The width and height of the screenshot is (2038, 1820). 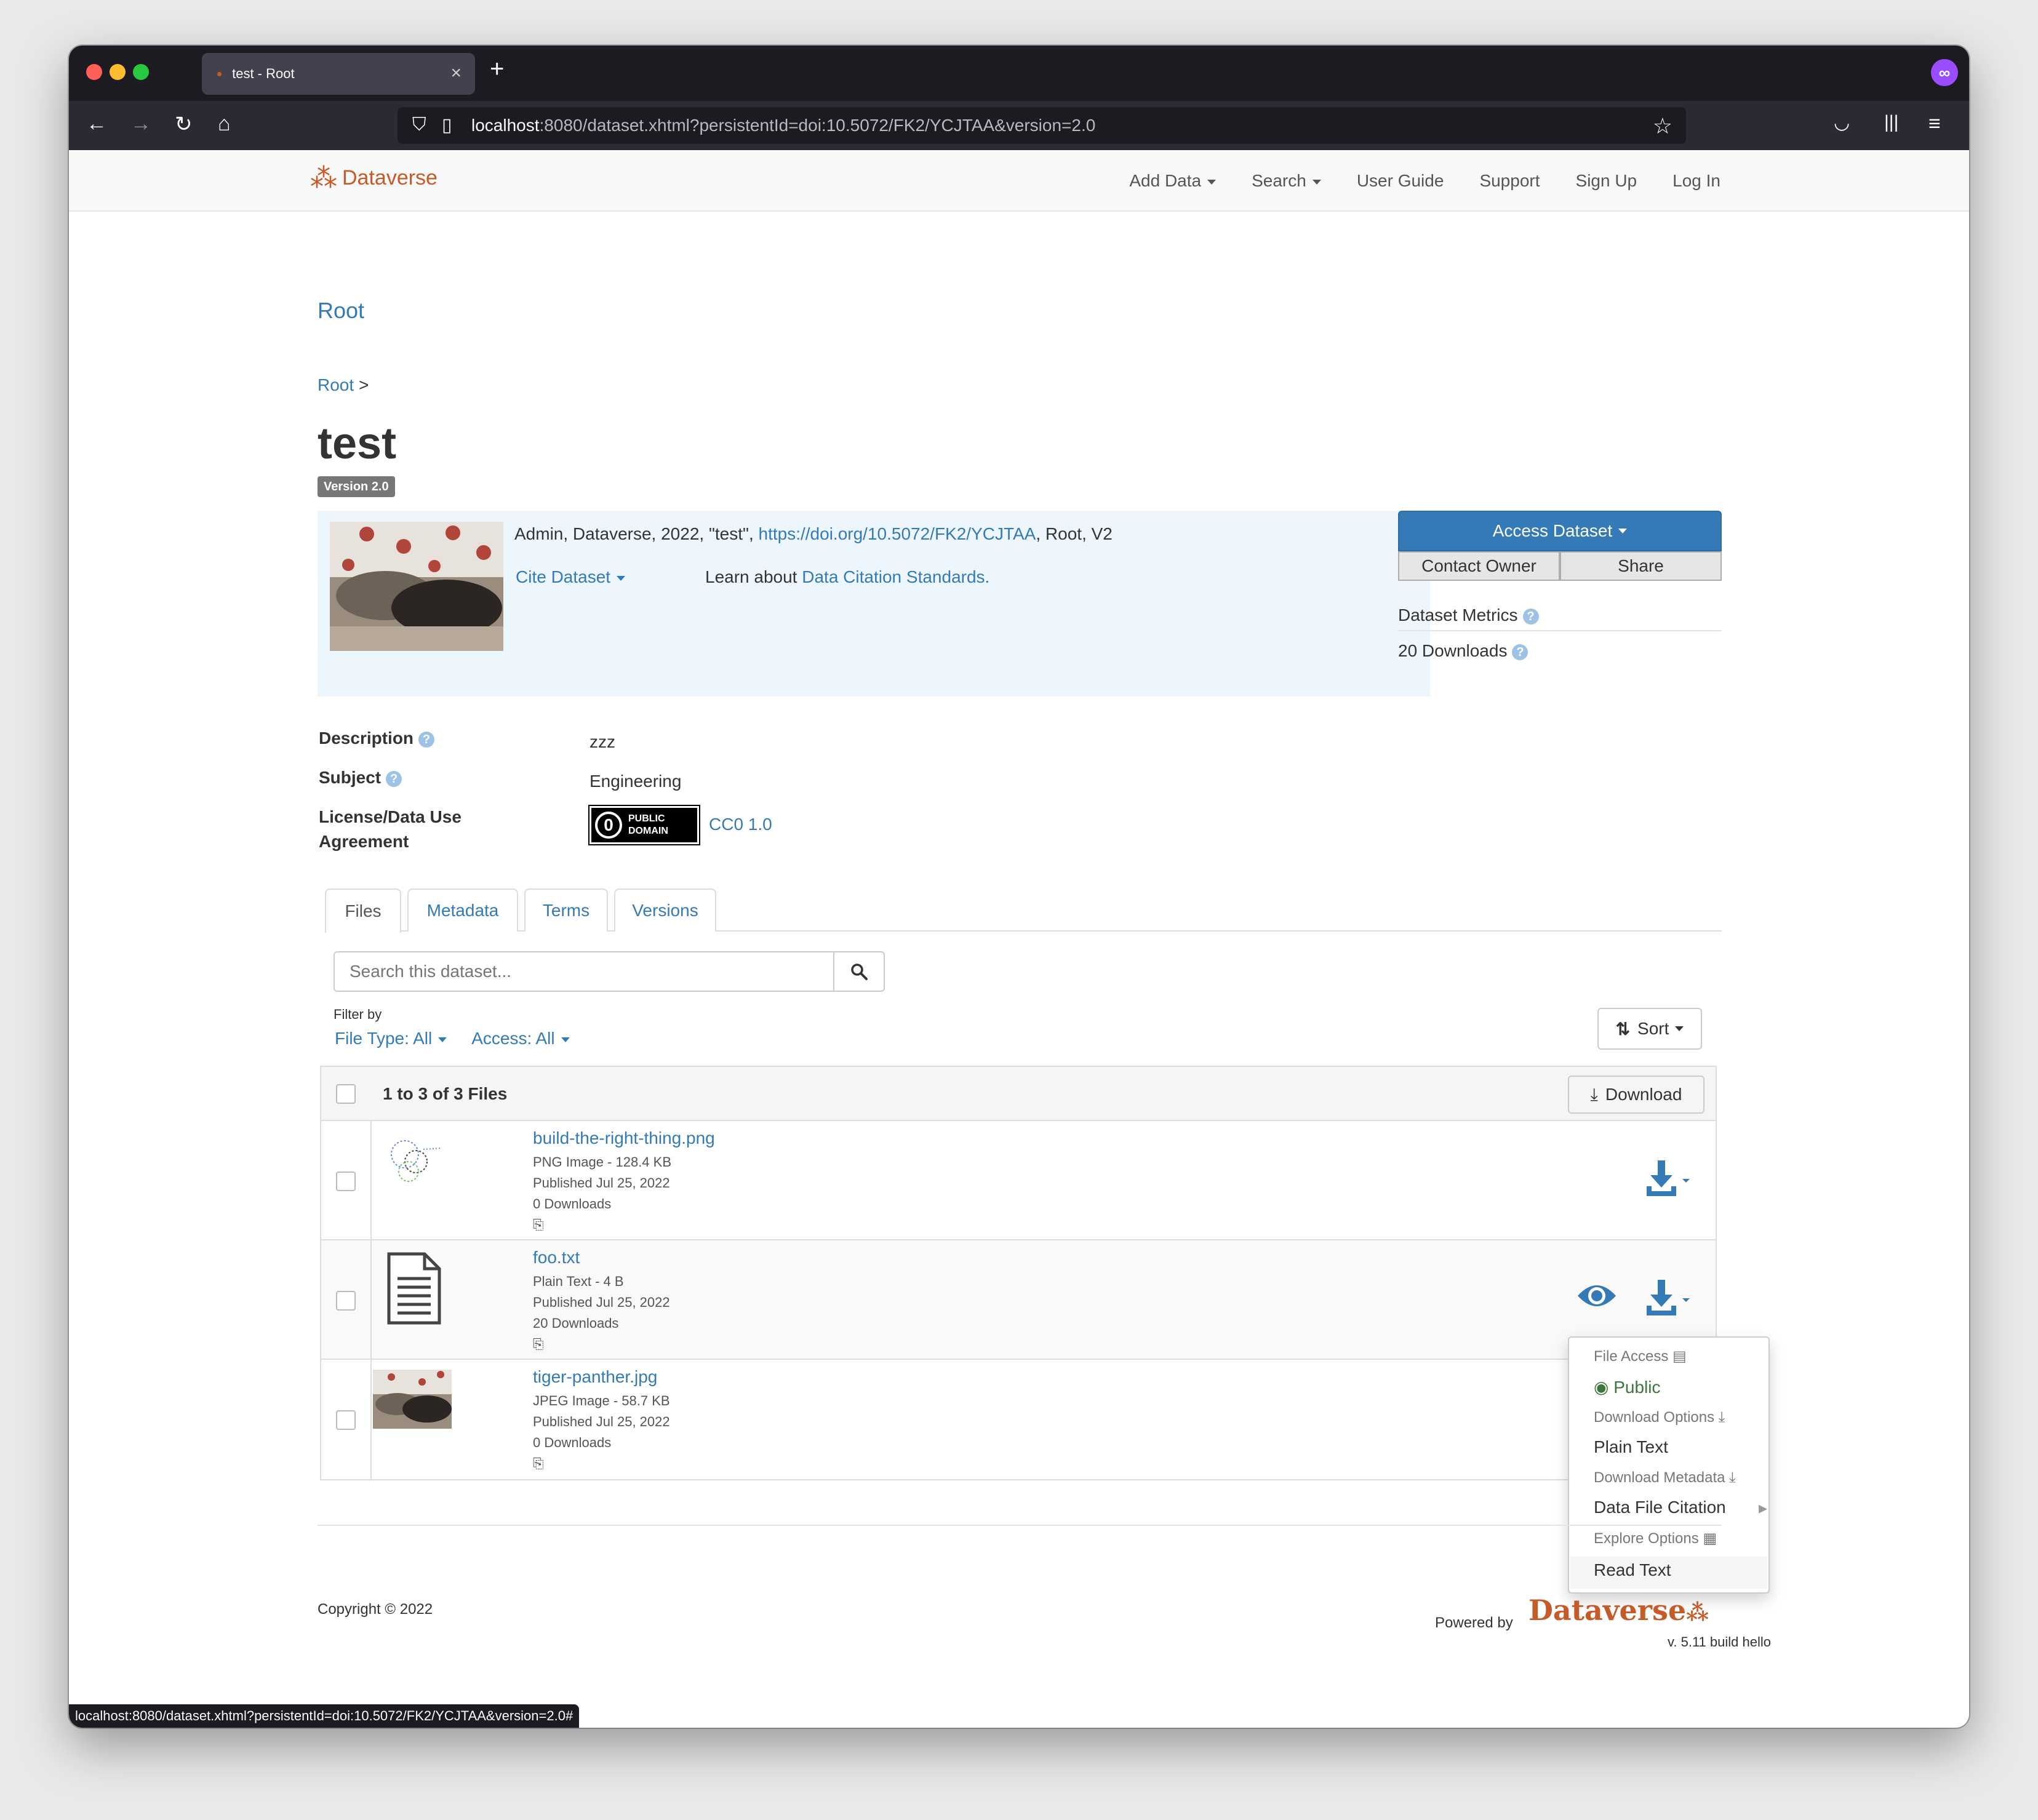 What do you see at coordinates (1654, 1417) in the screenshot?
I see `download-options-label: Download Options` at bounding box center [1654, 1417].